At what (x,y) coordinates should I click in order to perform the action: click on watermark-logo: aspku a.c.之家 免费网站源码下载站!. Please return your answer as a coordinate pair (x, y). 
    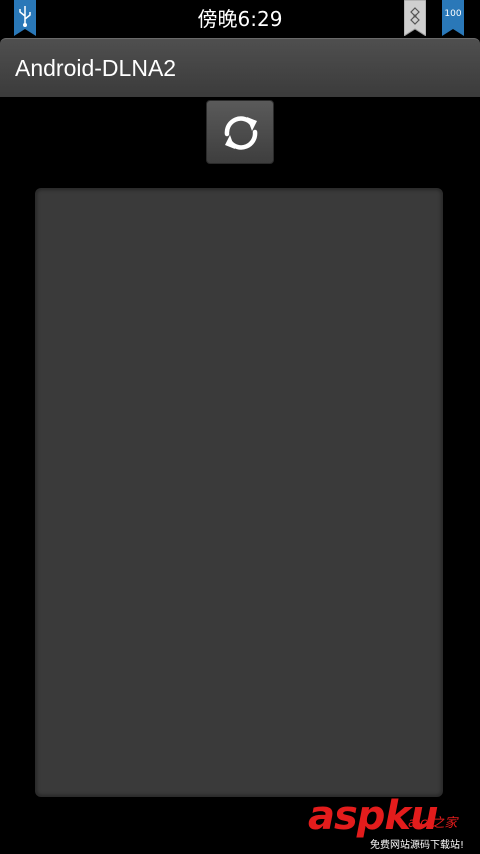
    Looking at the image, I should click on (393, 822).